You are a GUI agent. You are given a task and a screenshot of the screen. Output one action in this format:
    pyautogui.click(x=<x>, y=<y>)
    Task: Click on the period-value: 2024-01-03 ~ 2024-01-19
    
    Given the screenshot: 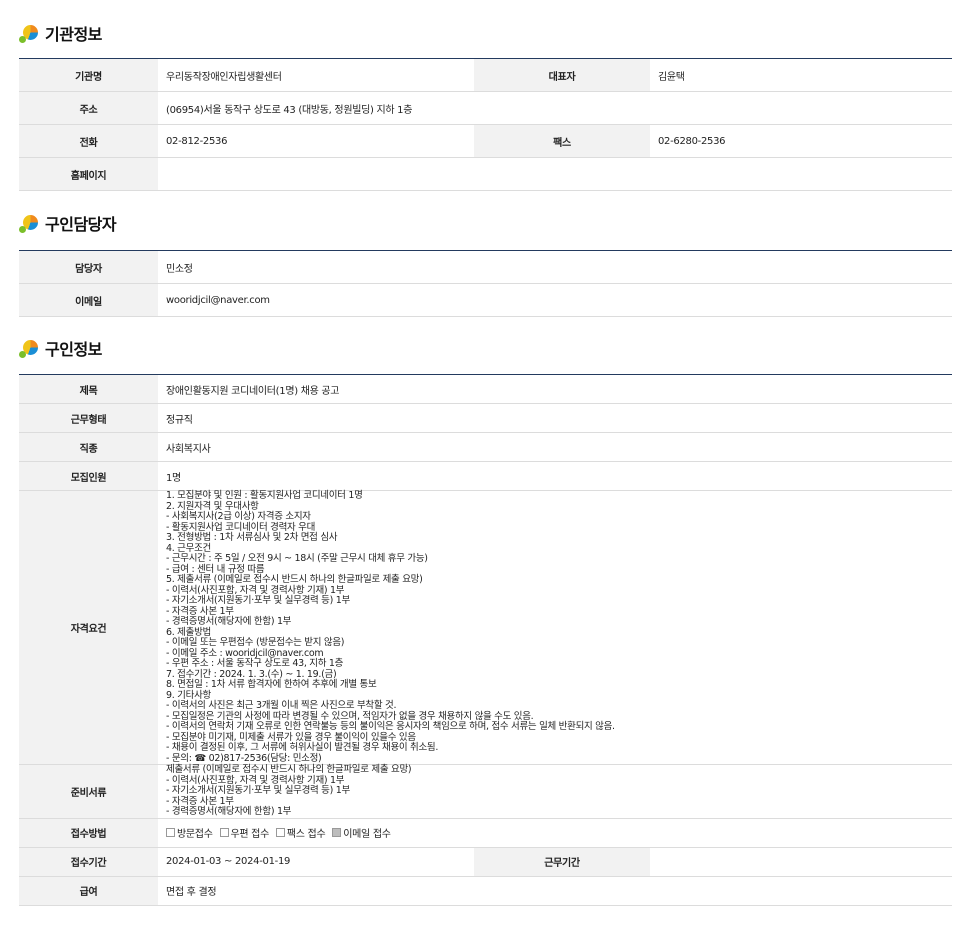 What is the action you would take?
    pyautogui.click(x=316, y=862)
    